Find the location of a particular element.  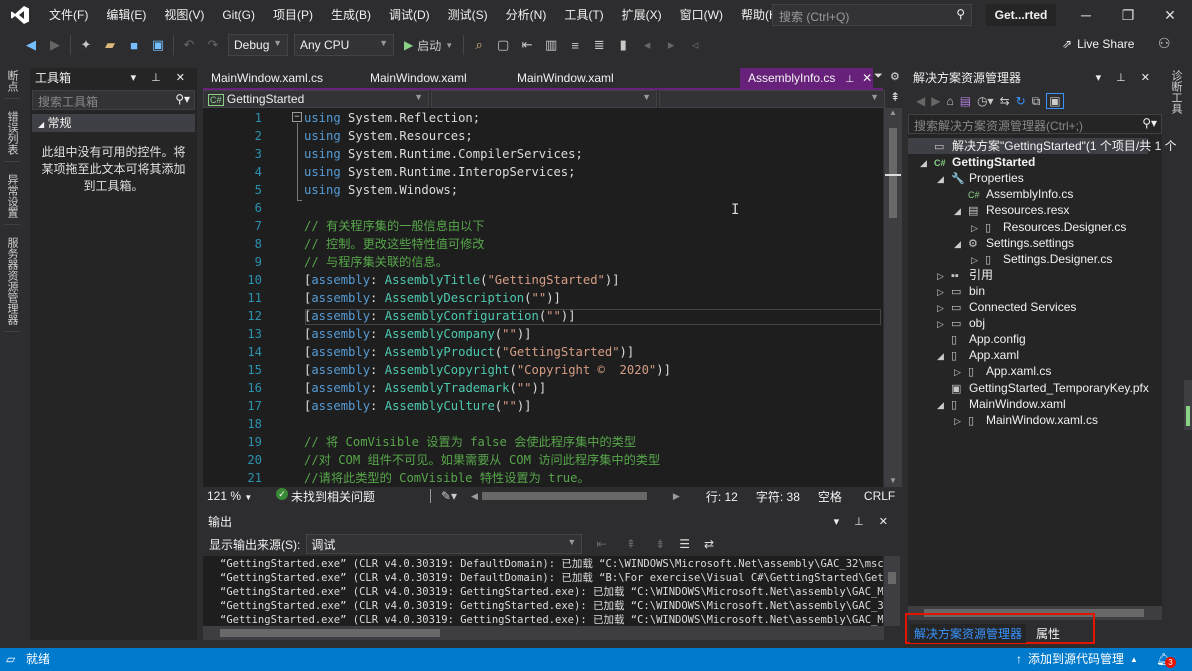

menu-item: 工具(T) is located at coordinates (583, 15).